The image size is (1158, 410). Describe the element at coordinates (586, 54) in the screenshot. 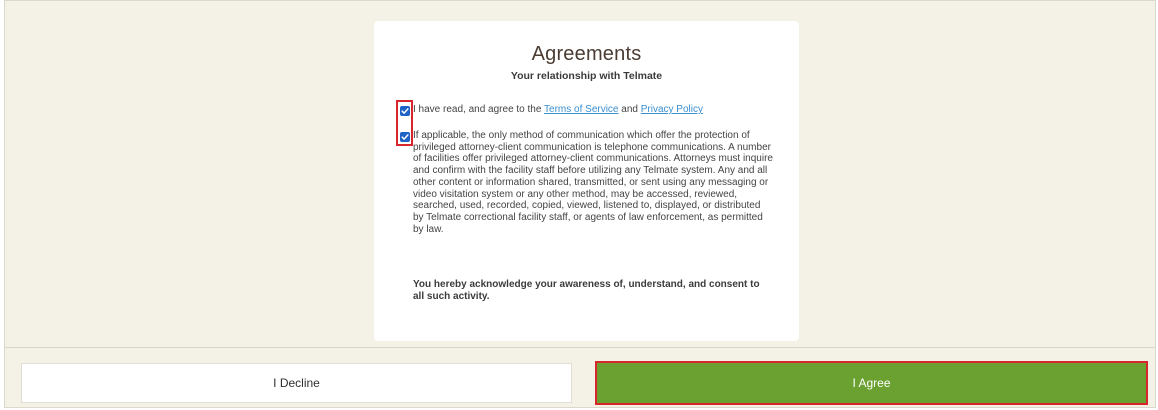

I see `page-title: Agreements` at that location.